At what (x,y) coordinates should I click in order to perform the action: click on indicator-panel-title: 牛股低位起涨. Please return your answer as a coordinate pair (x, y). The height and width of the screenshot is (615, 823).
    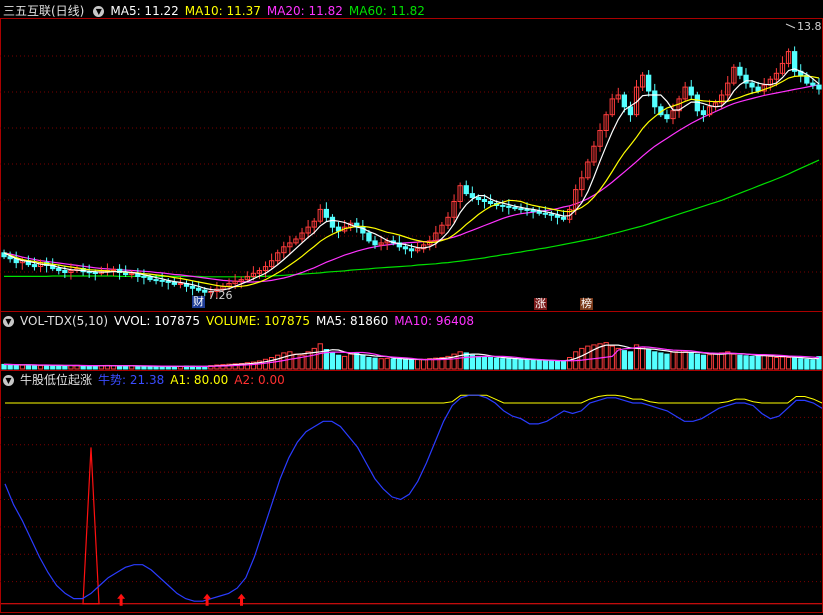
    Looking at the image, I should click on (56, 380).